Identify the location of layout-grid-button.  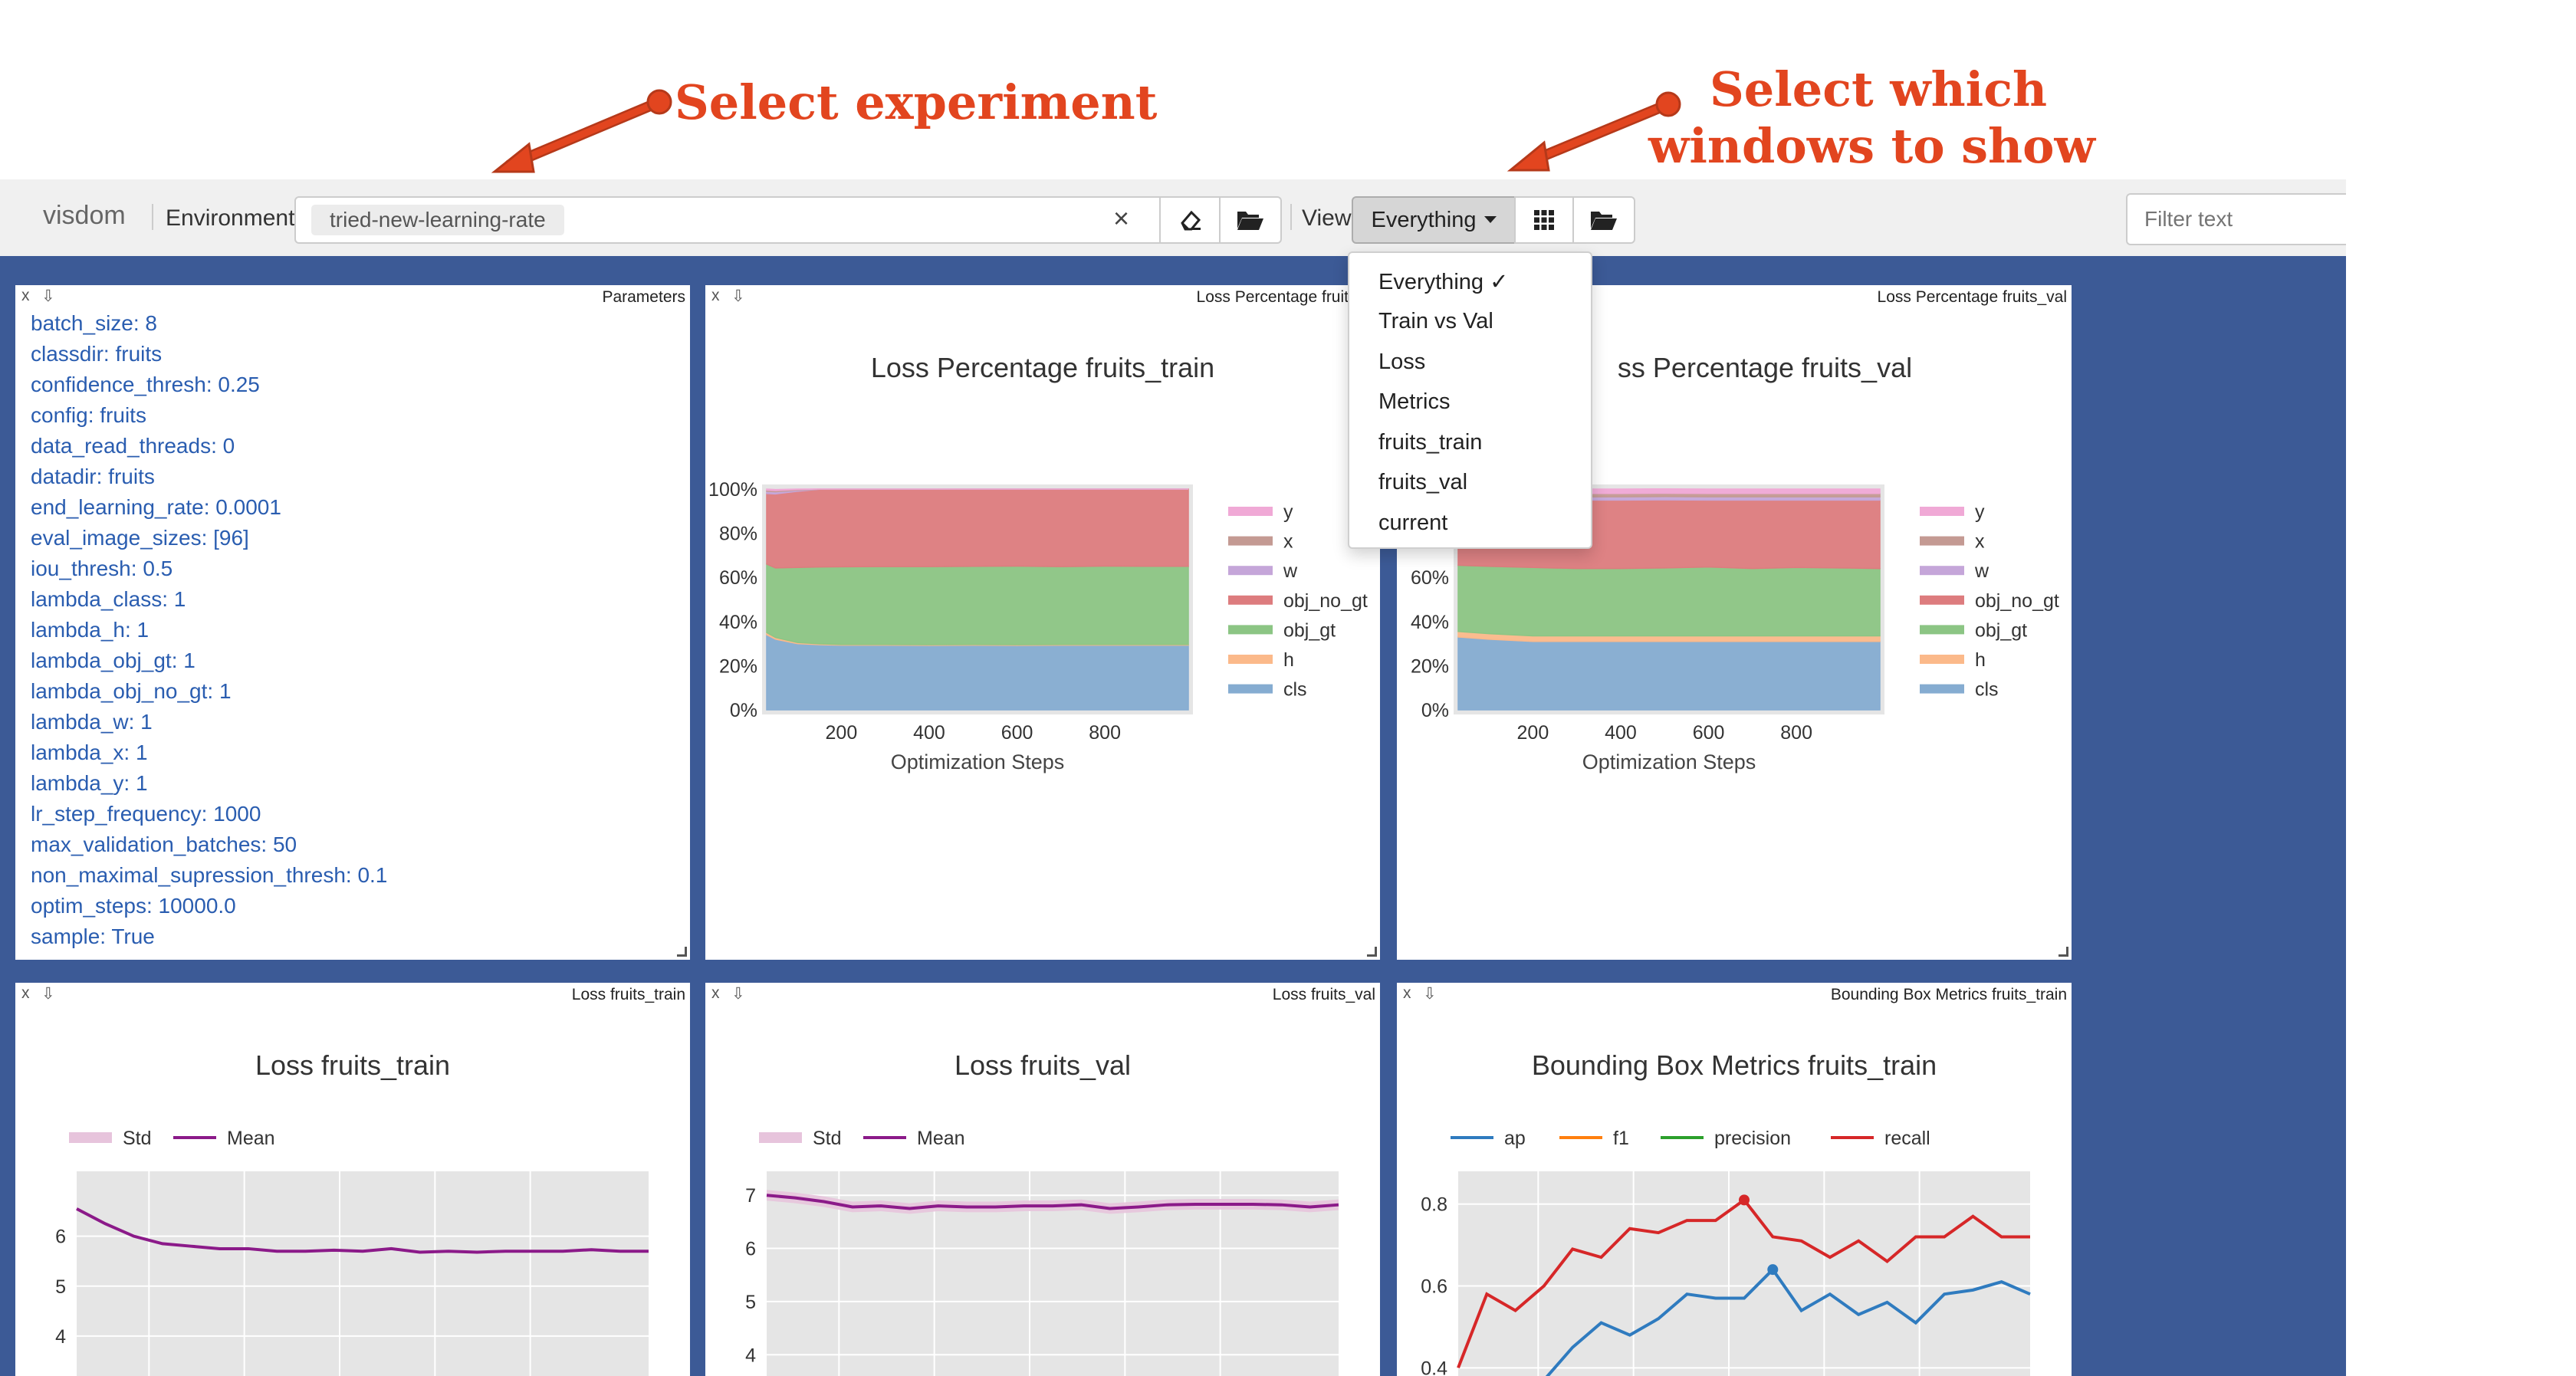
(1544, 220).